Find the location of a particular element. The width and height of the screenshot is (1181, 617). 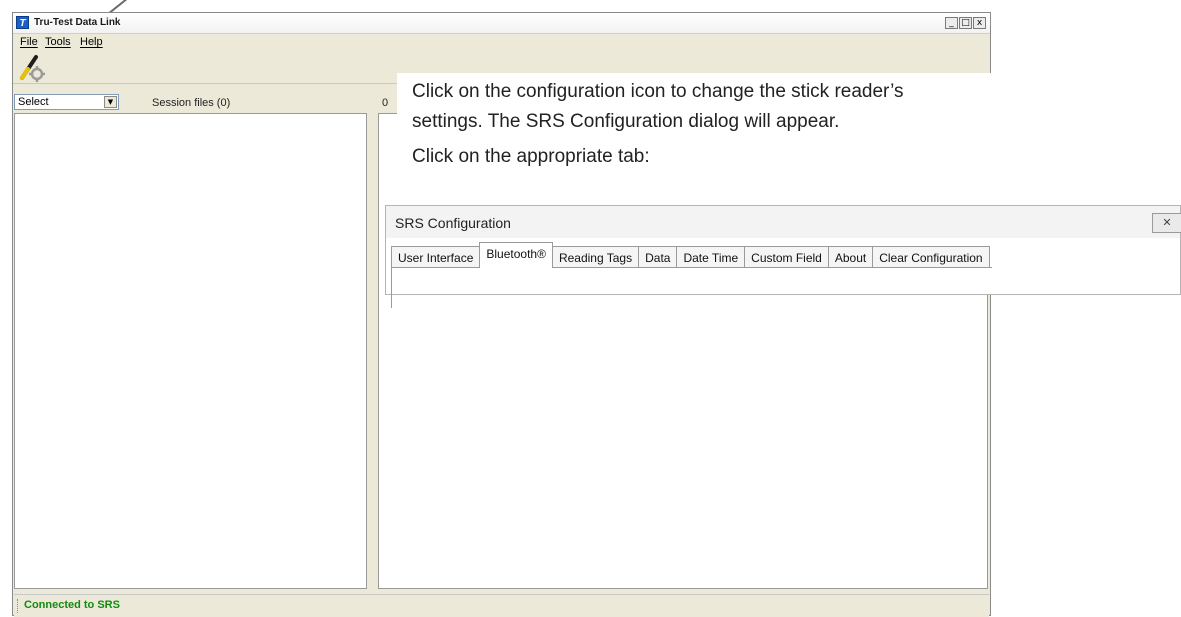

connection-status: Connected to SRS is located at coordinates (72, 605).